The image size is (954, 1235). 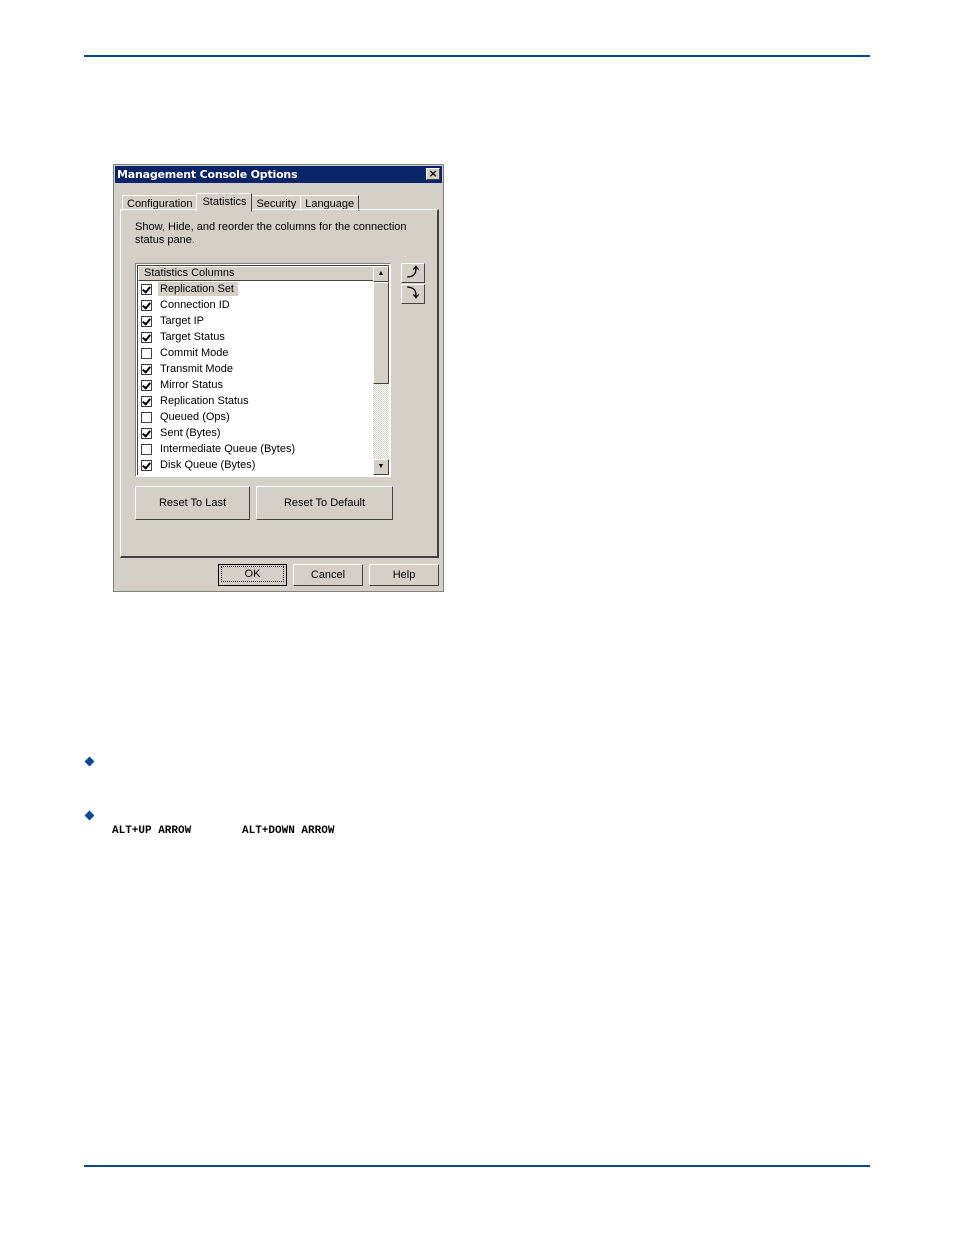 I want to click on move-up-icon: ⤴, so click(x=412, y=272).